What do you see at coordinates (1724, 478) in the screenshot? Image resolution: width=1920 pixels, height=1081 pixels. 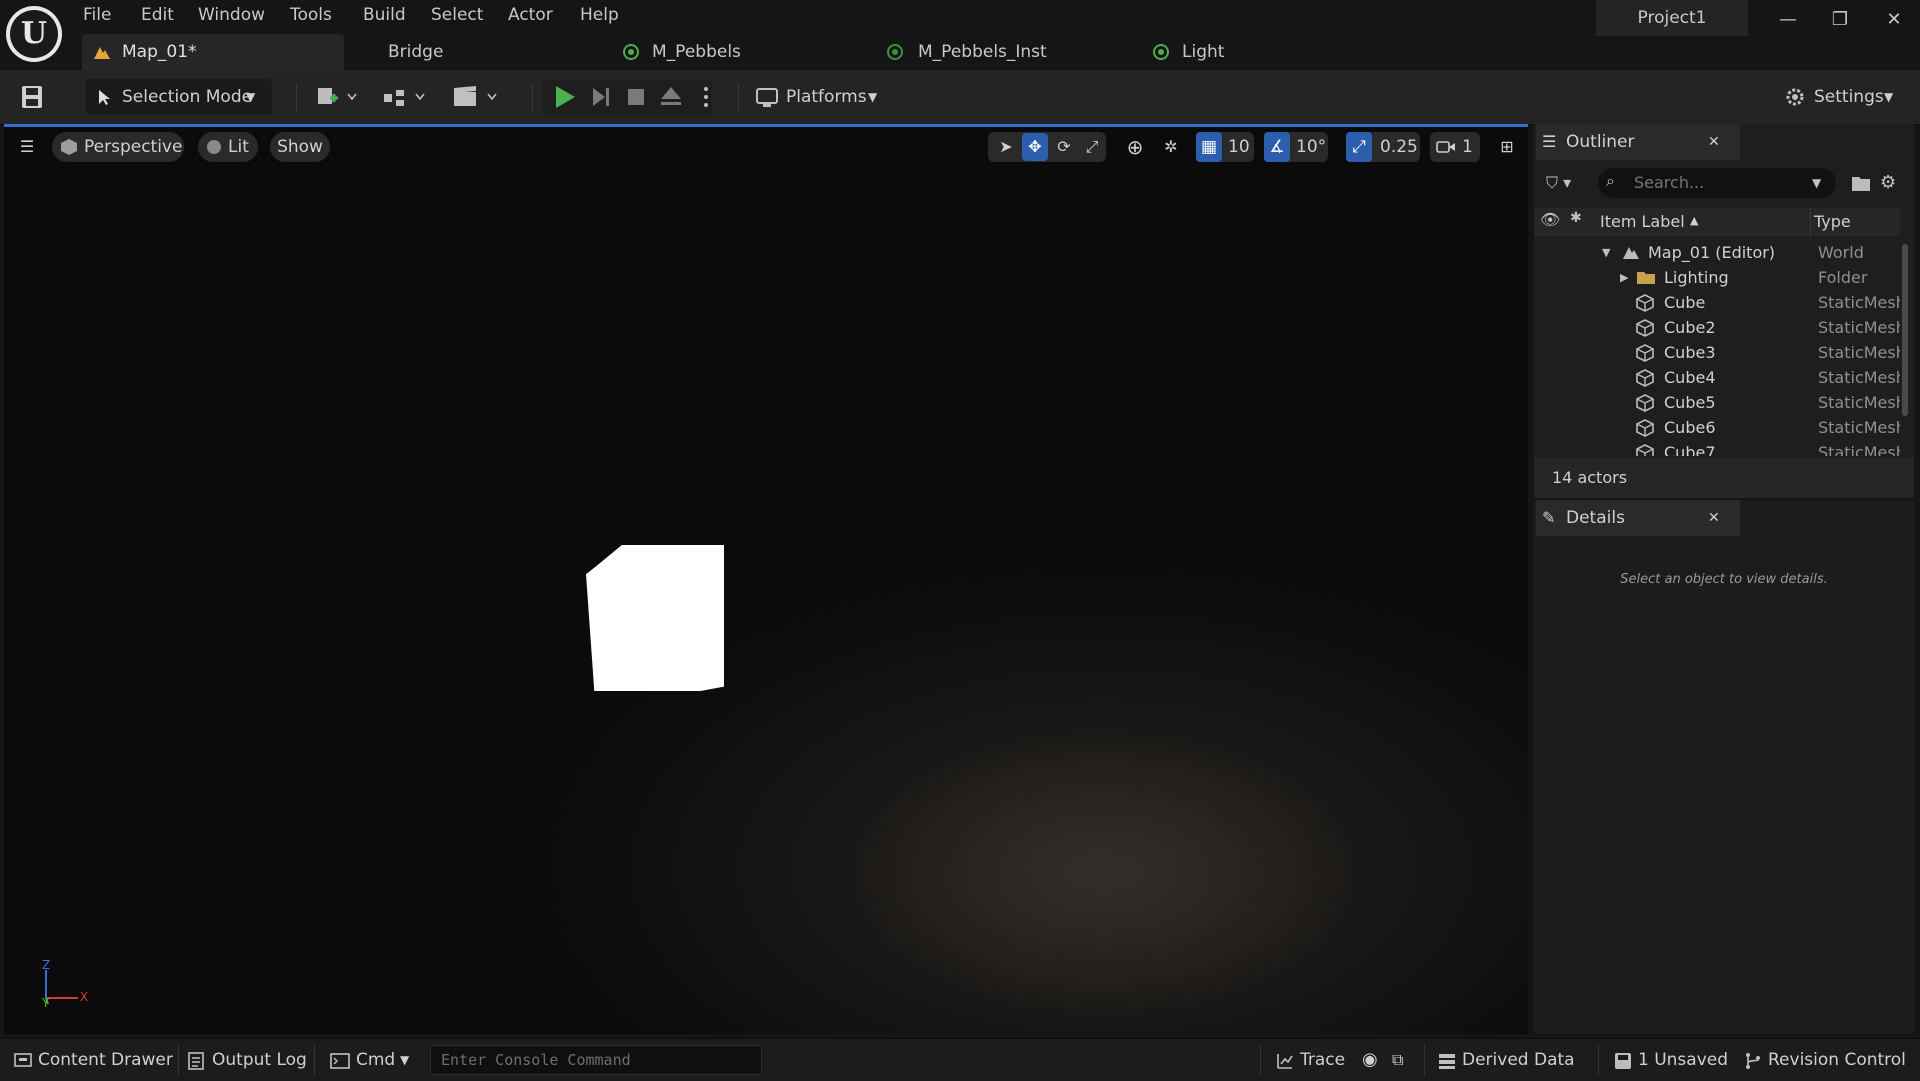 I see `outliner-footer: 14 actors` at bounding box center [1724, 478].